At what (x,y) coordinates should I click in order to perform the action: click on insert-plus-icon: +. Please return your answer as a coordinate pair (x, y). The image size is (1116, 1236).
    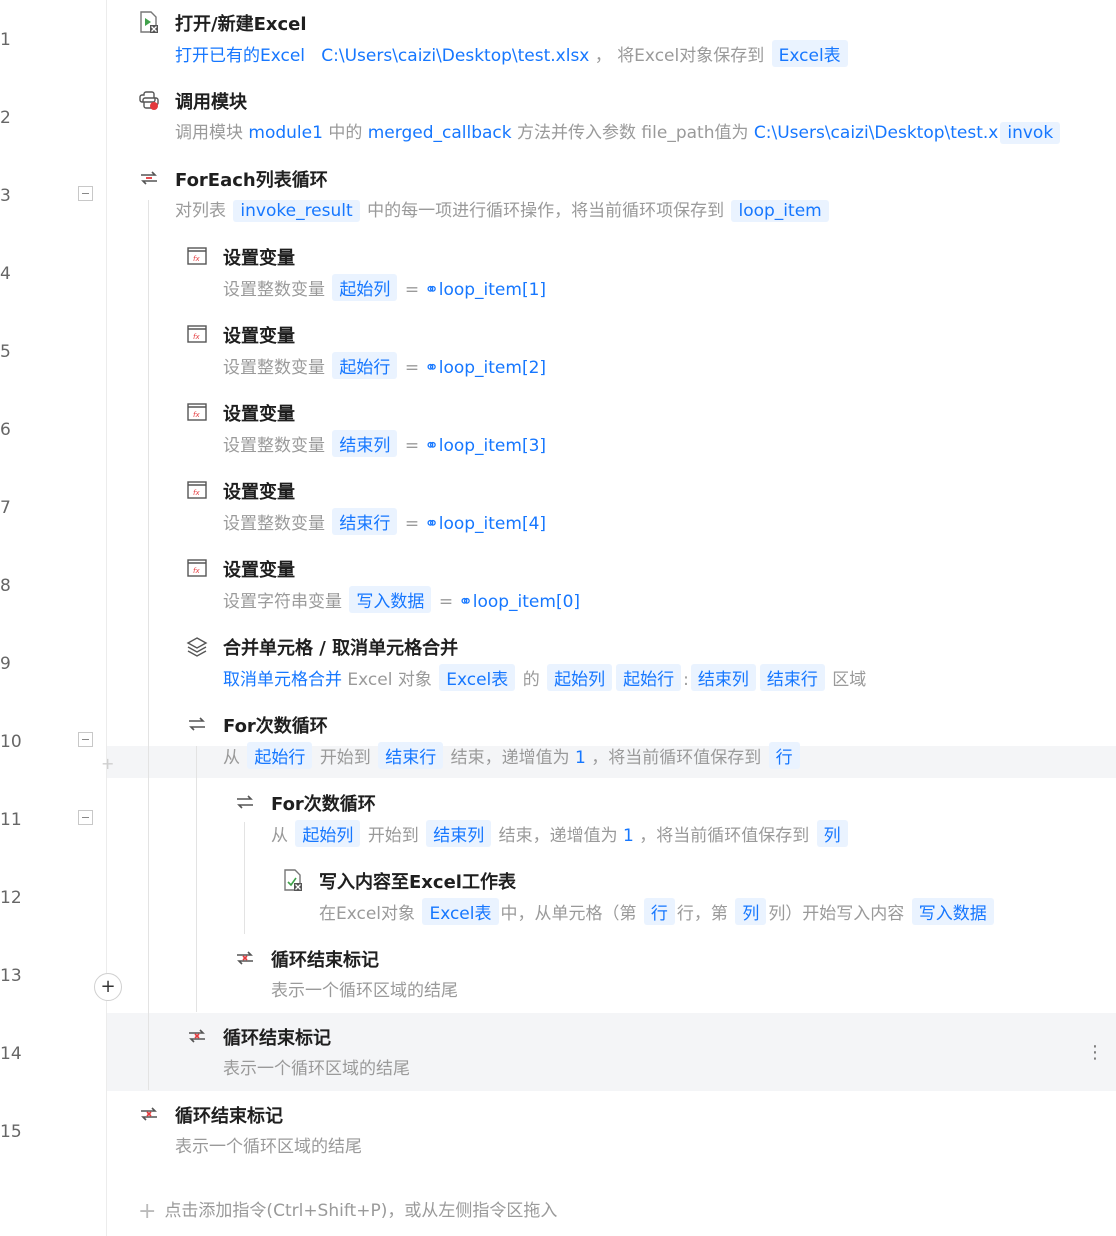
    Looking at the image, I should click on (107, 763).